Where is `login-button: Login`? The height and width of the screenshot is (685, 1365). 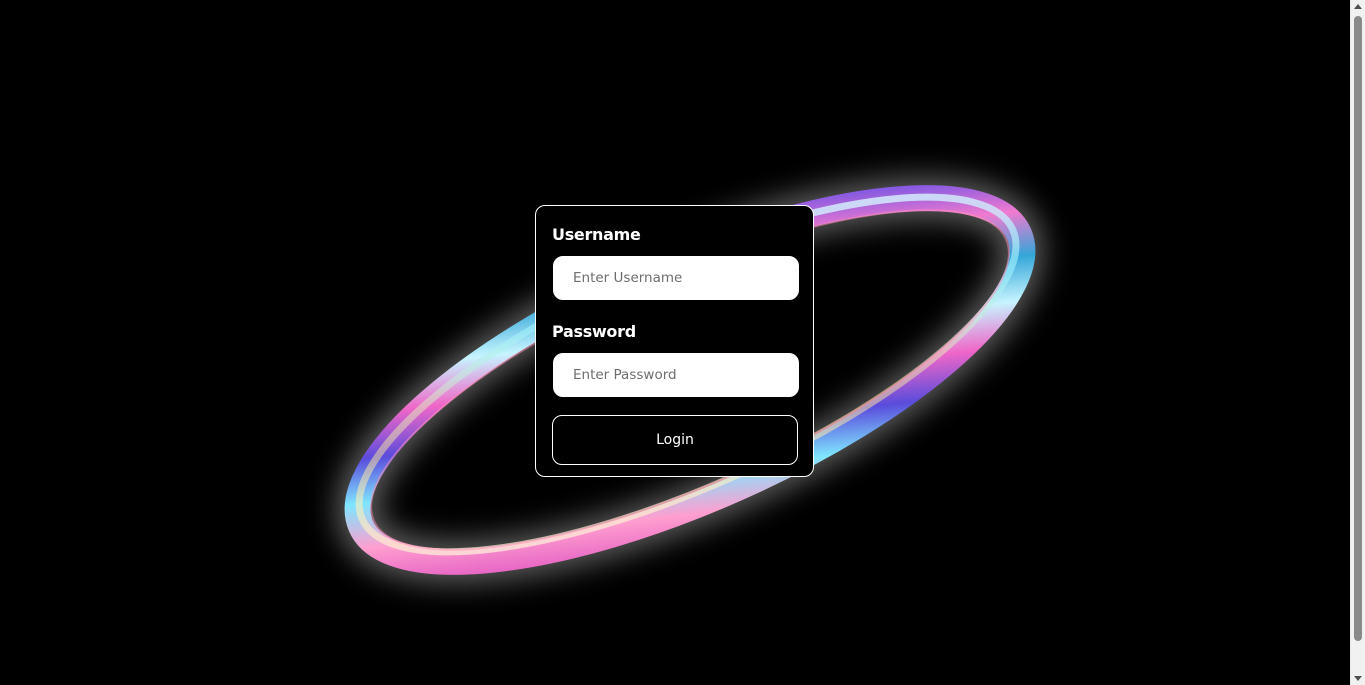
login-button: Login is located at coordinates (675, 440).